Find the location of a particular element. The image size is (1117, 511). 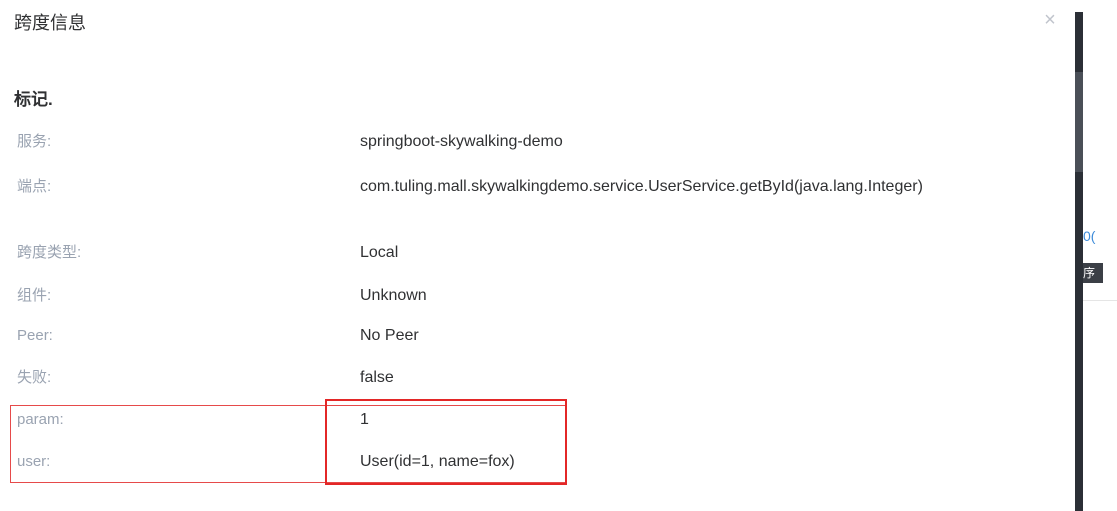

tags-section-title: 标记. is located at coordinates (33, 99).